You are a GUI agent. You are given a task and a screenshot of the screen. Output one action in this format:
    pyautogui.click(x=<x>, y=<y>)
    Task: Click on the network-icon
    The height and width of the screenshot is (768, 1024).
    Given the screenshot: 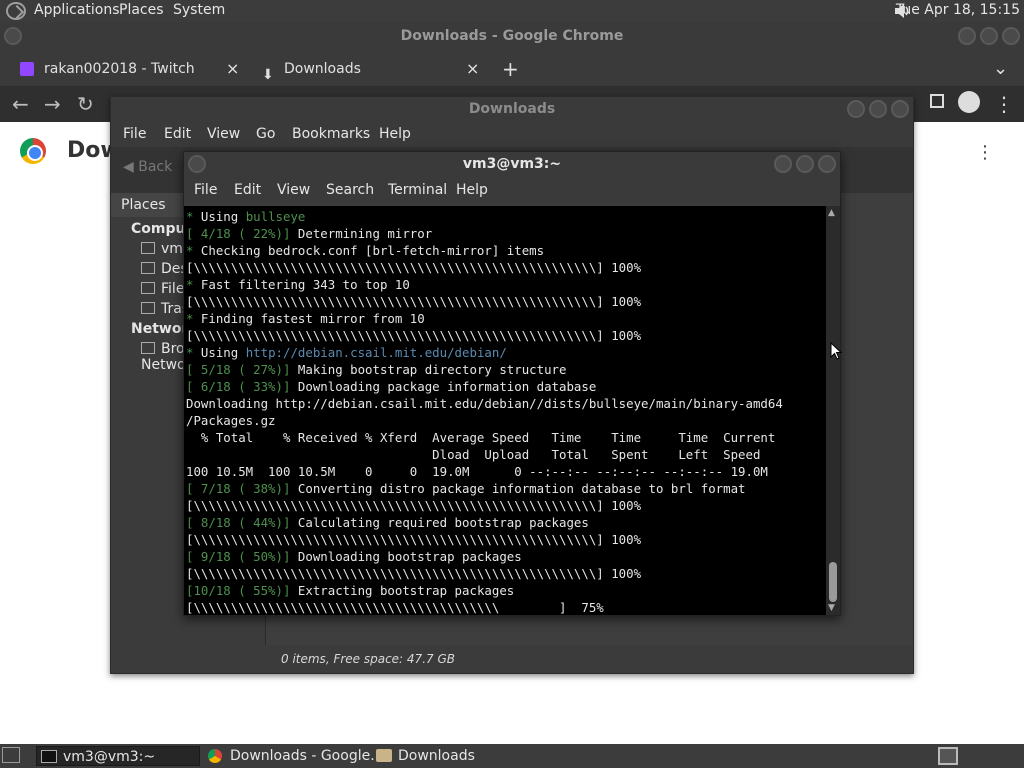 What is the action you would take?
    pyautogui.click(x=148, y=348)
    